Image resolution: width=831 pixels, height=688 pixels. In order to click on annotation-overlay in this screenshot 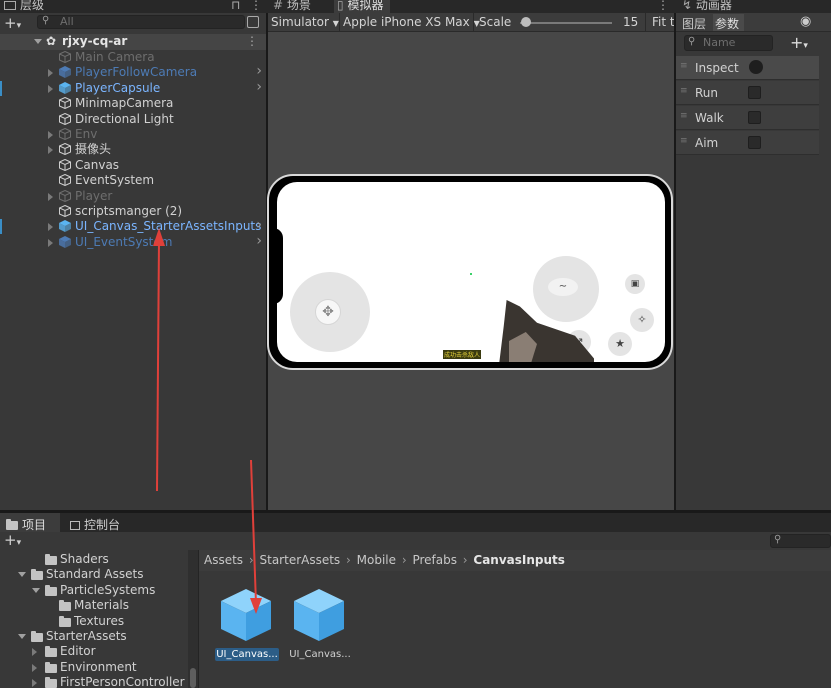, I will do `click(207, 421)`.